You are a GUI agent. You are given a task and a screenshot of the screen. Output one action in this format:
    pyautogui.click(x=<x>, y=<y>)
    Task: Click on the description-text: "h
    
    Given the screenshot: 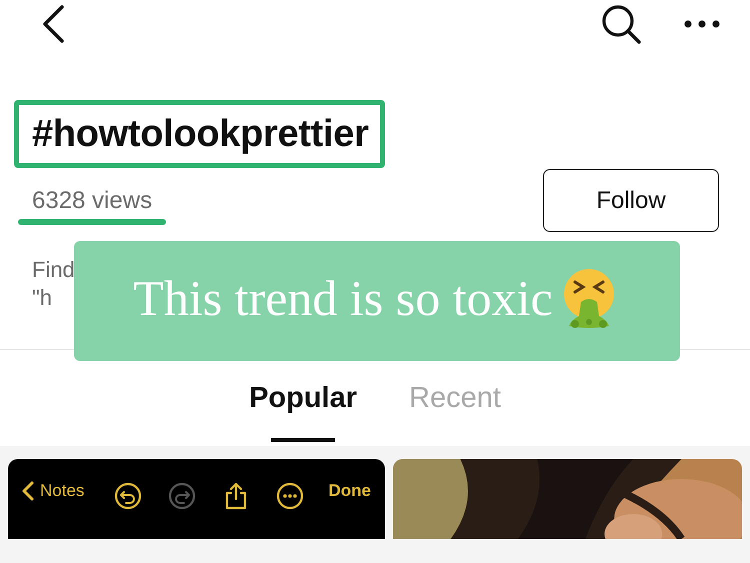 What is the action you would take?
    pyautogui.click(x=42, y=298)
    